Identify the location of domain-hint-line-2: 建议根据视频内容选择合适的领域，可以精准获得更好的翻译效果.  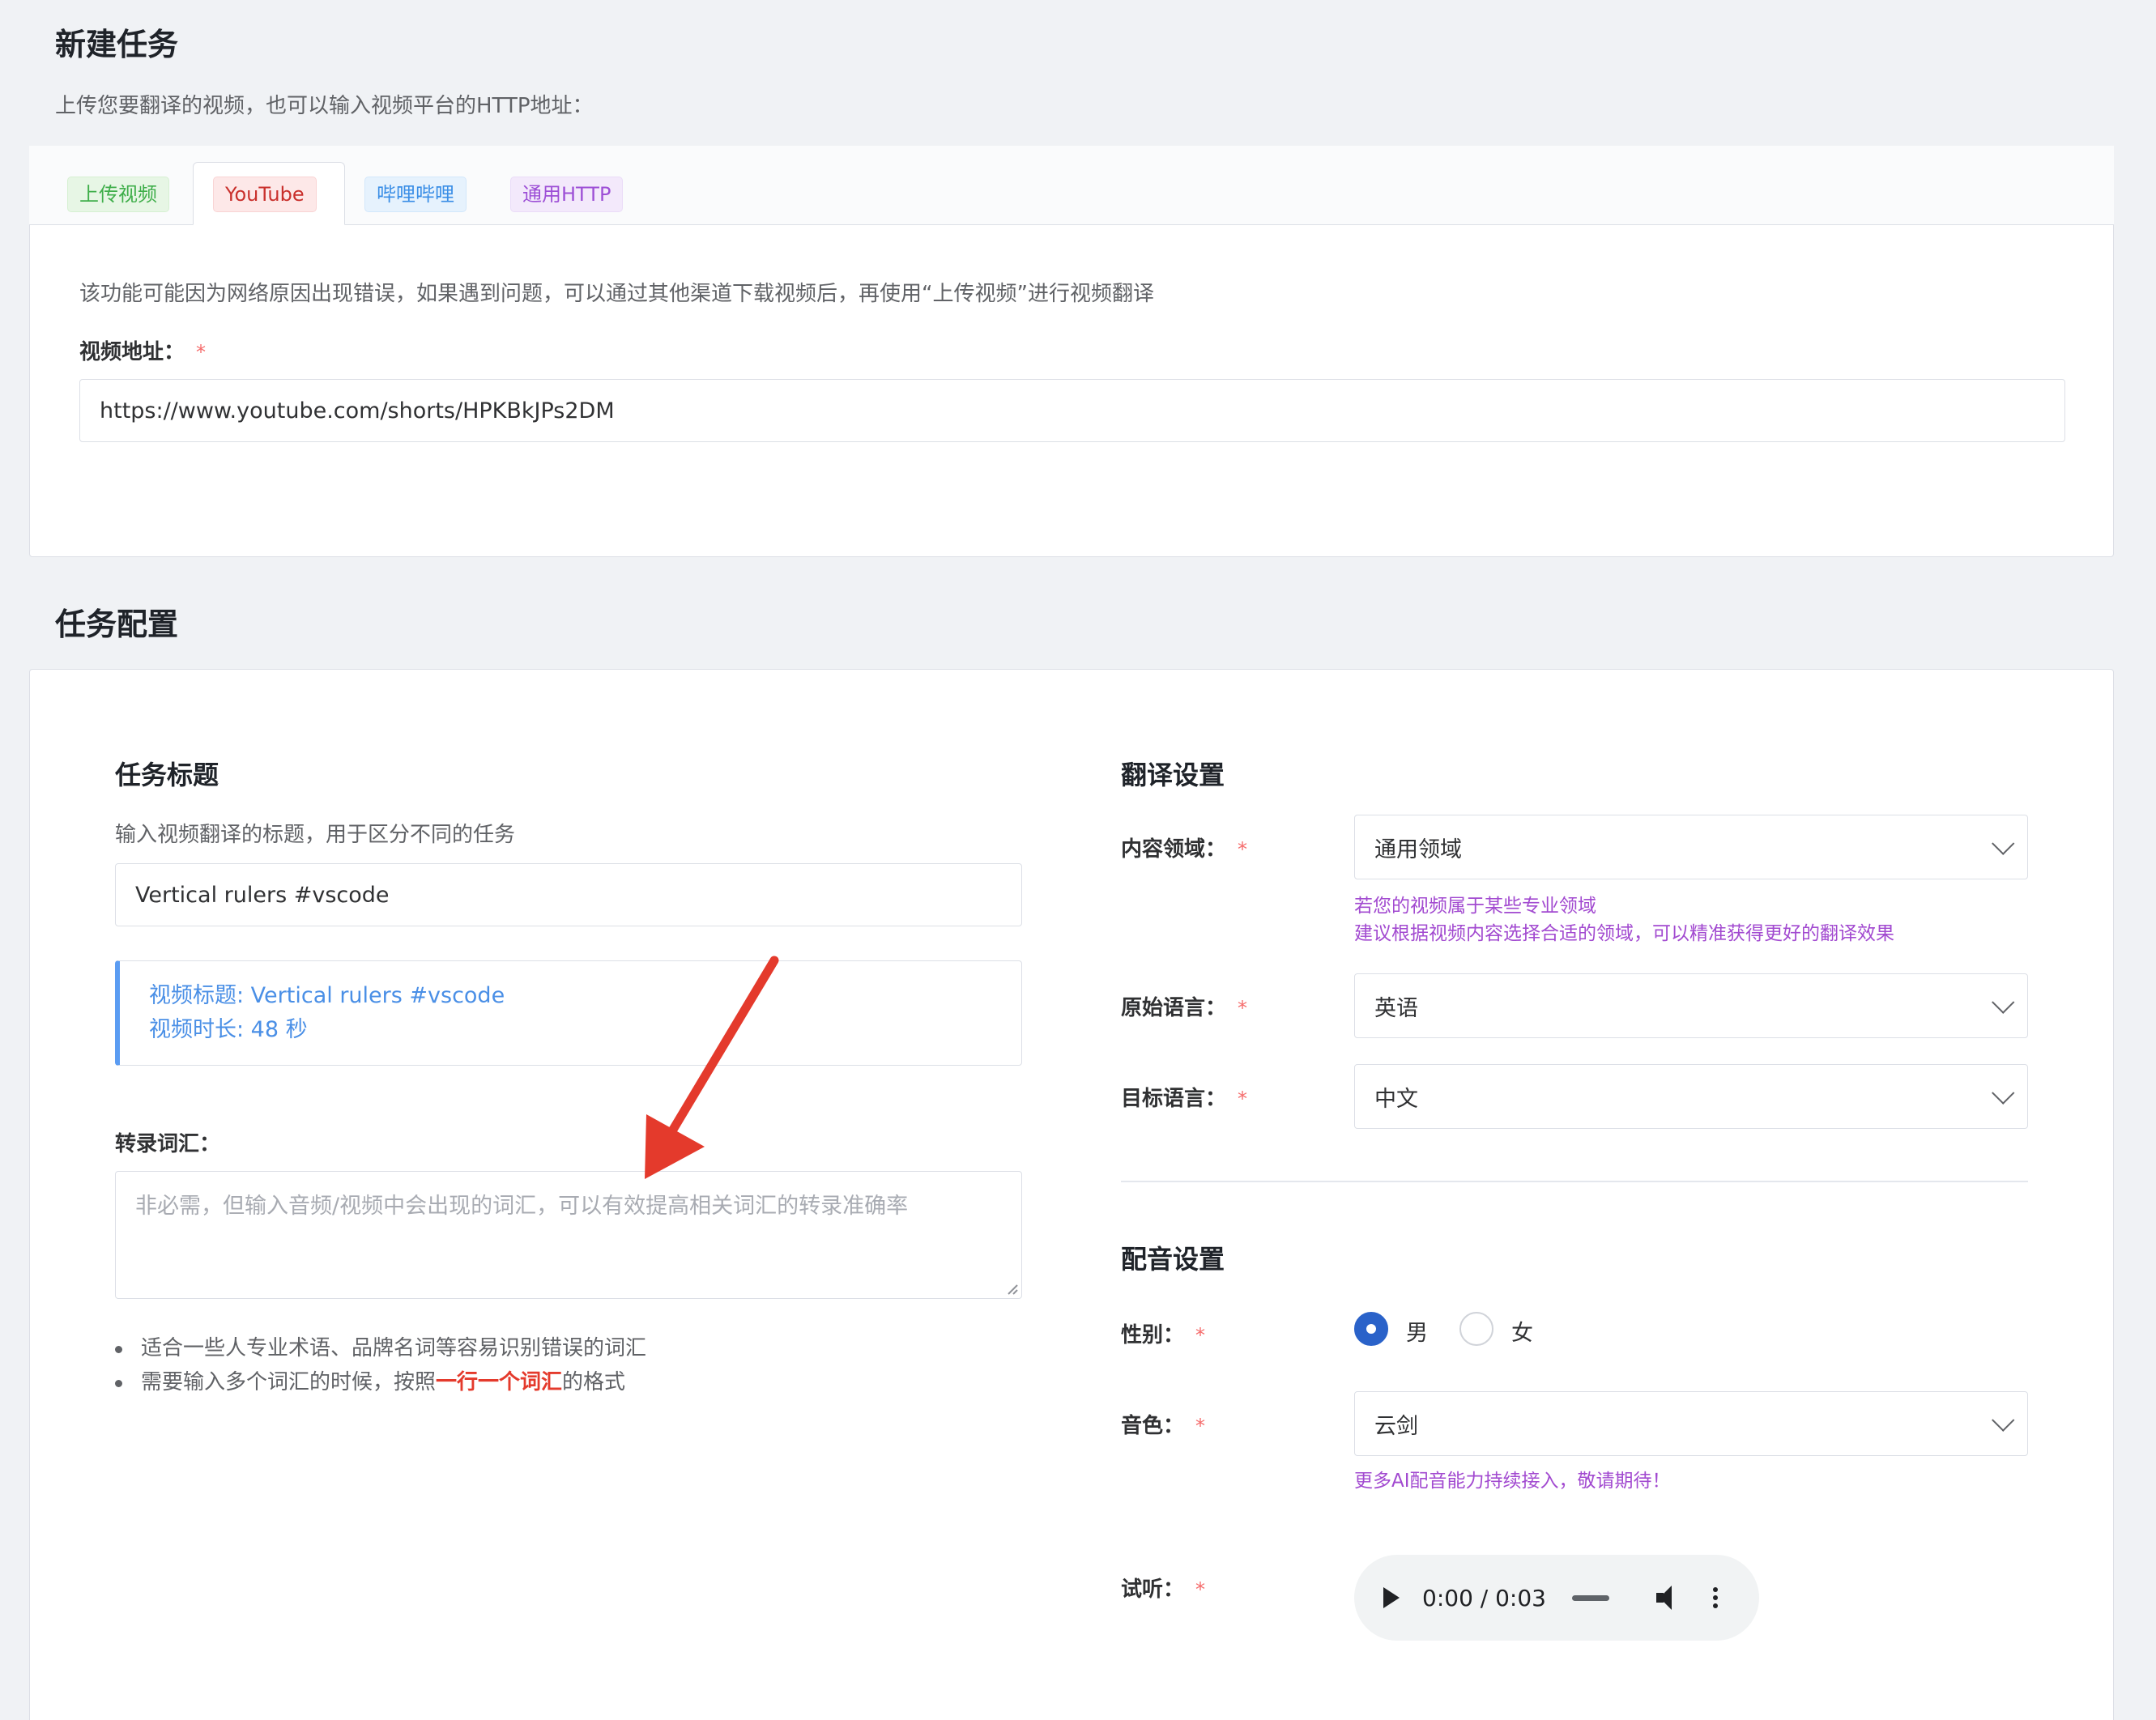
(1624, 934).